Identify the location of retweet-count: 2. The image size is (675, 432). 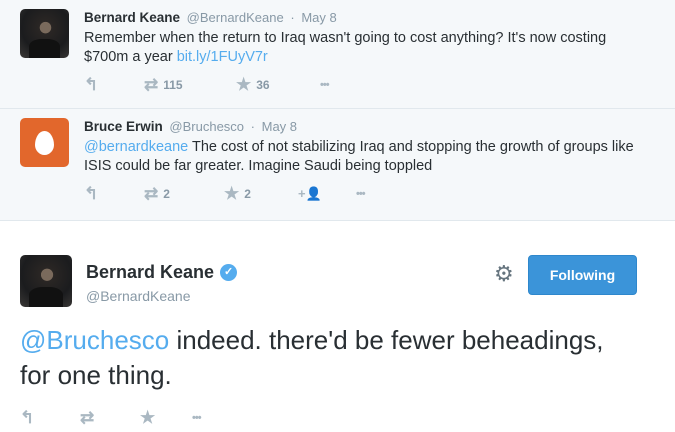
(166, 194).